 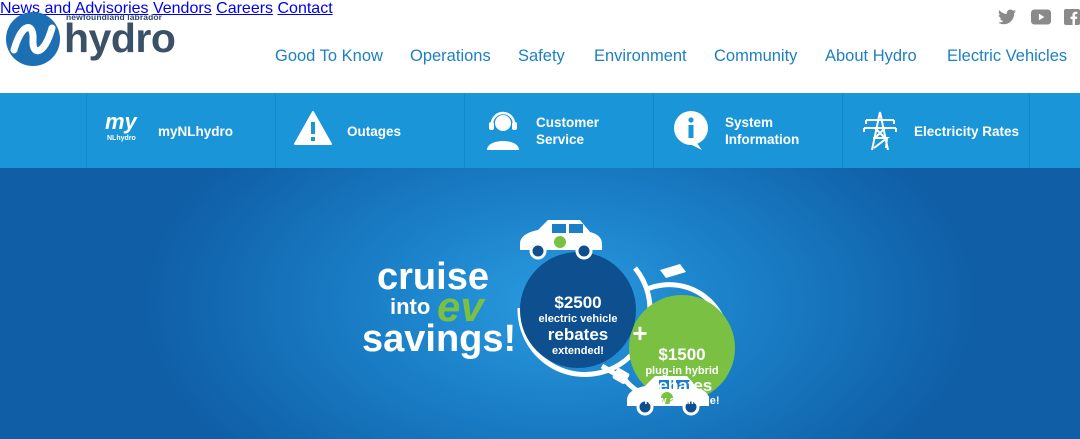 What do you see at coordinates (578, 302) in the screenshot?
I see `rebate1-amount: $2500` at bounding box center [578, 302].